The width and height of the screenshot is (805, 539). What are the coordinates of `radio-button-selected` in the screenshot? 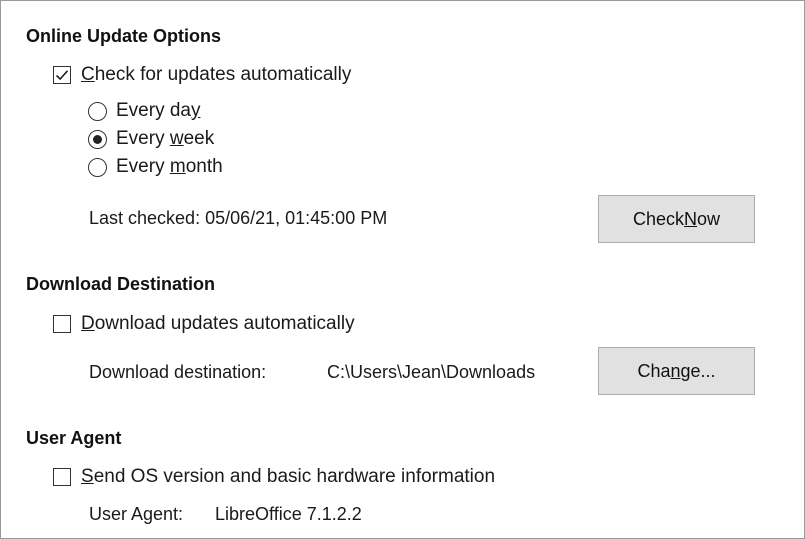 It's located at (97, 139).